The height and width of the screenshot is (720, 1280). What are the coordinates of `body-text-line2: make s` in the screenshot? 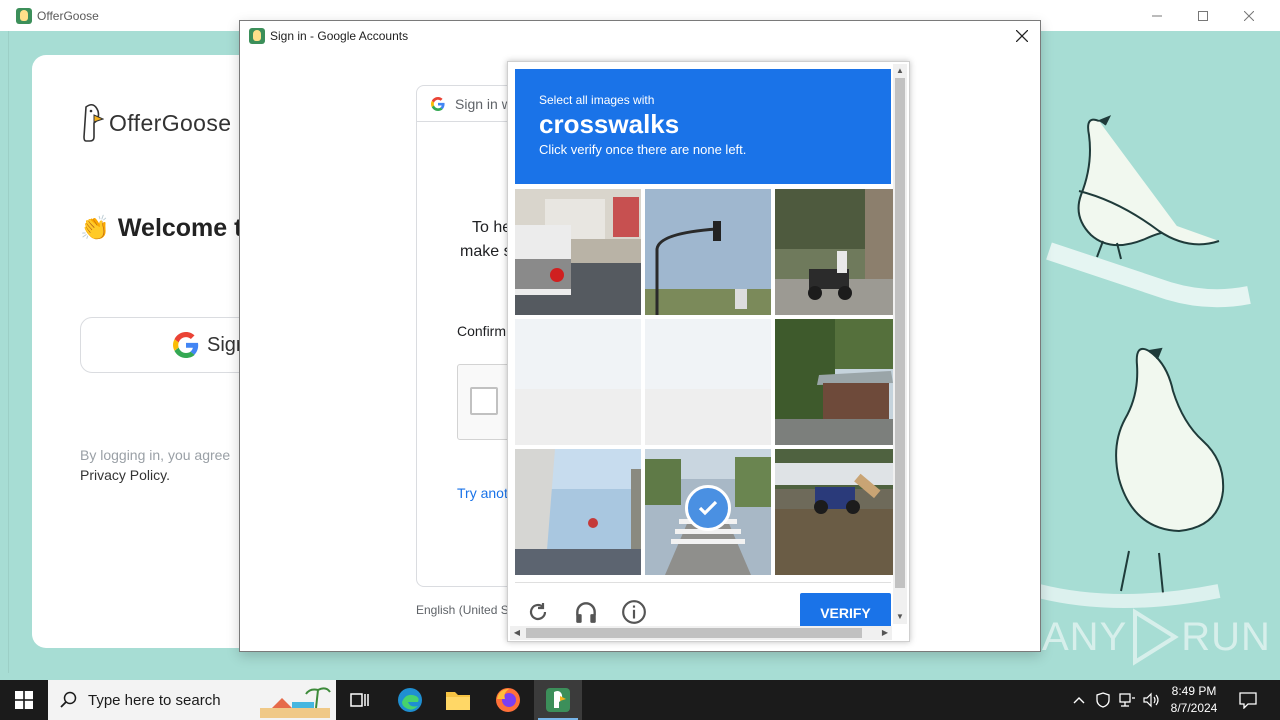 It's located at (486, 251).